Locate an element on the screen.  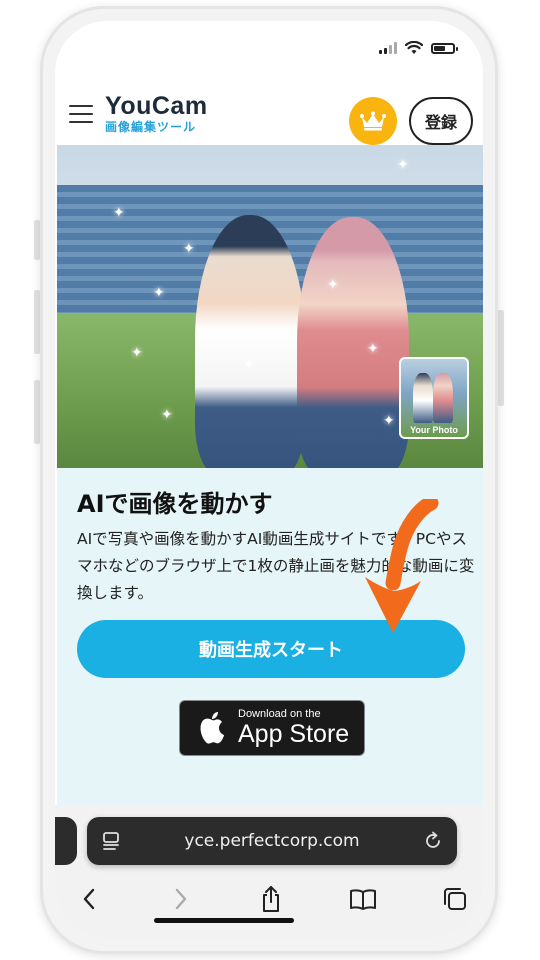
forward-button is located at coordinates (181, 899).